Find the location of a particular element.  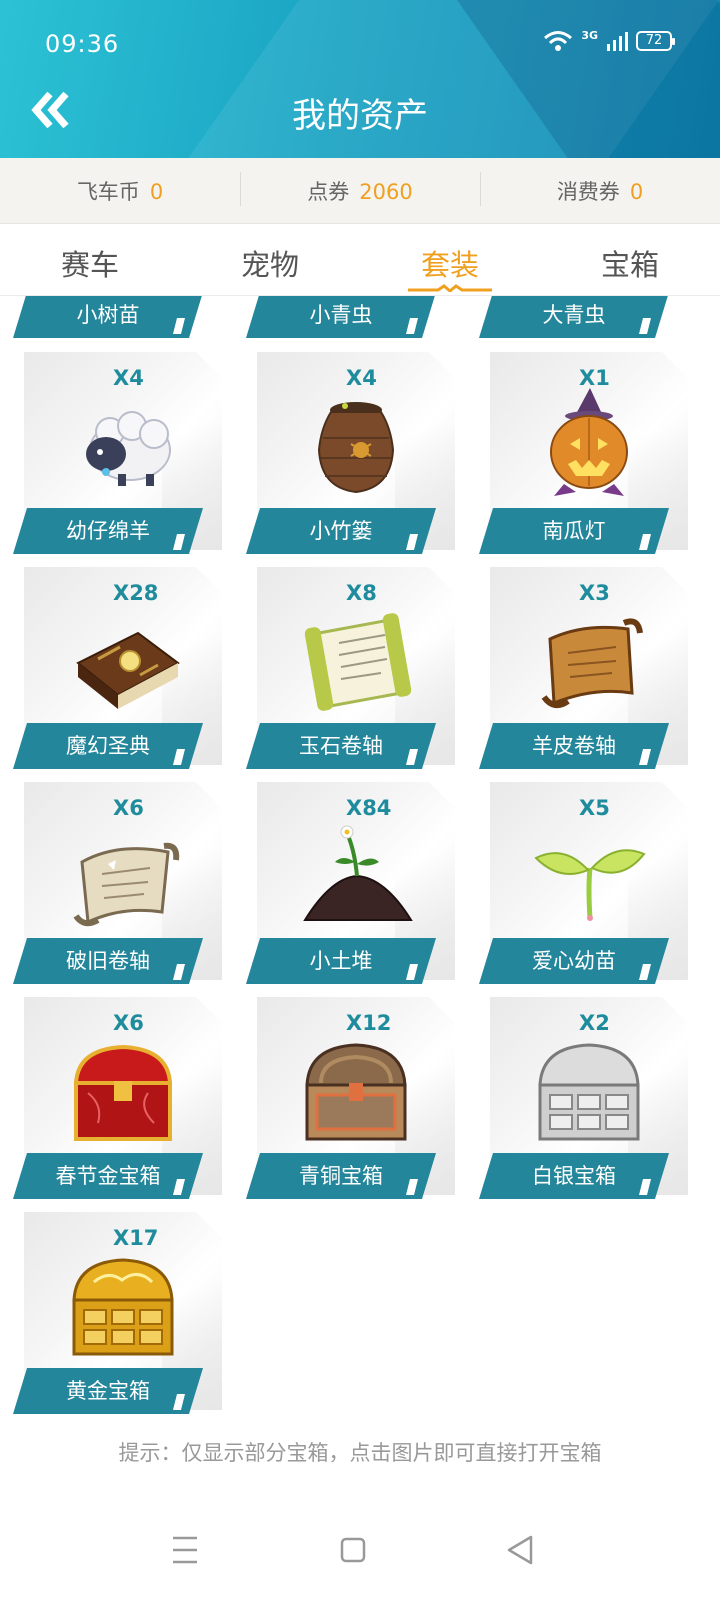

dirt-mound-icon is located at coordinates (358, 873).